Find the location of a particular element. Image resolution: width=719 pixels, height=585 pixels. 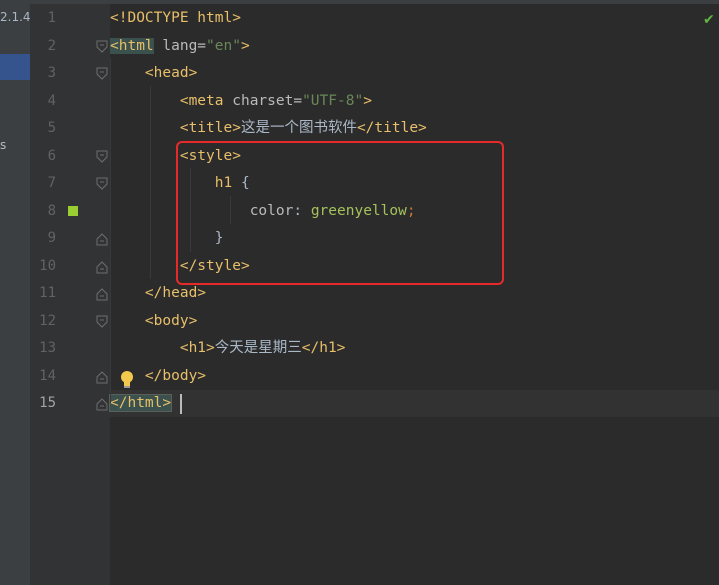

line-number: 10 is located at coordinates (47, 265).